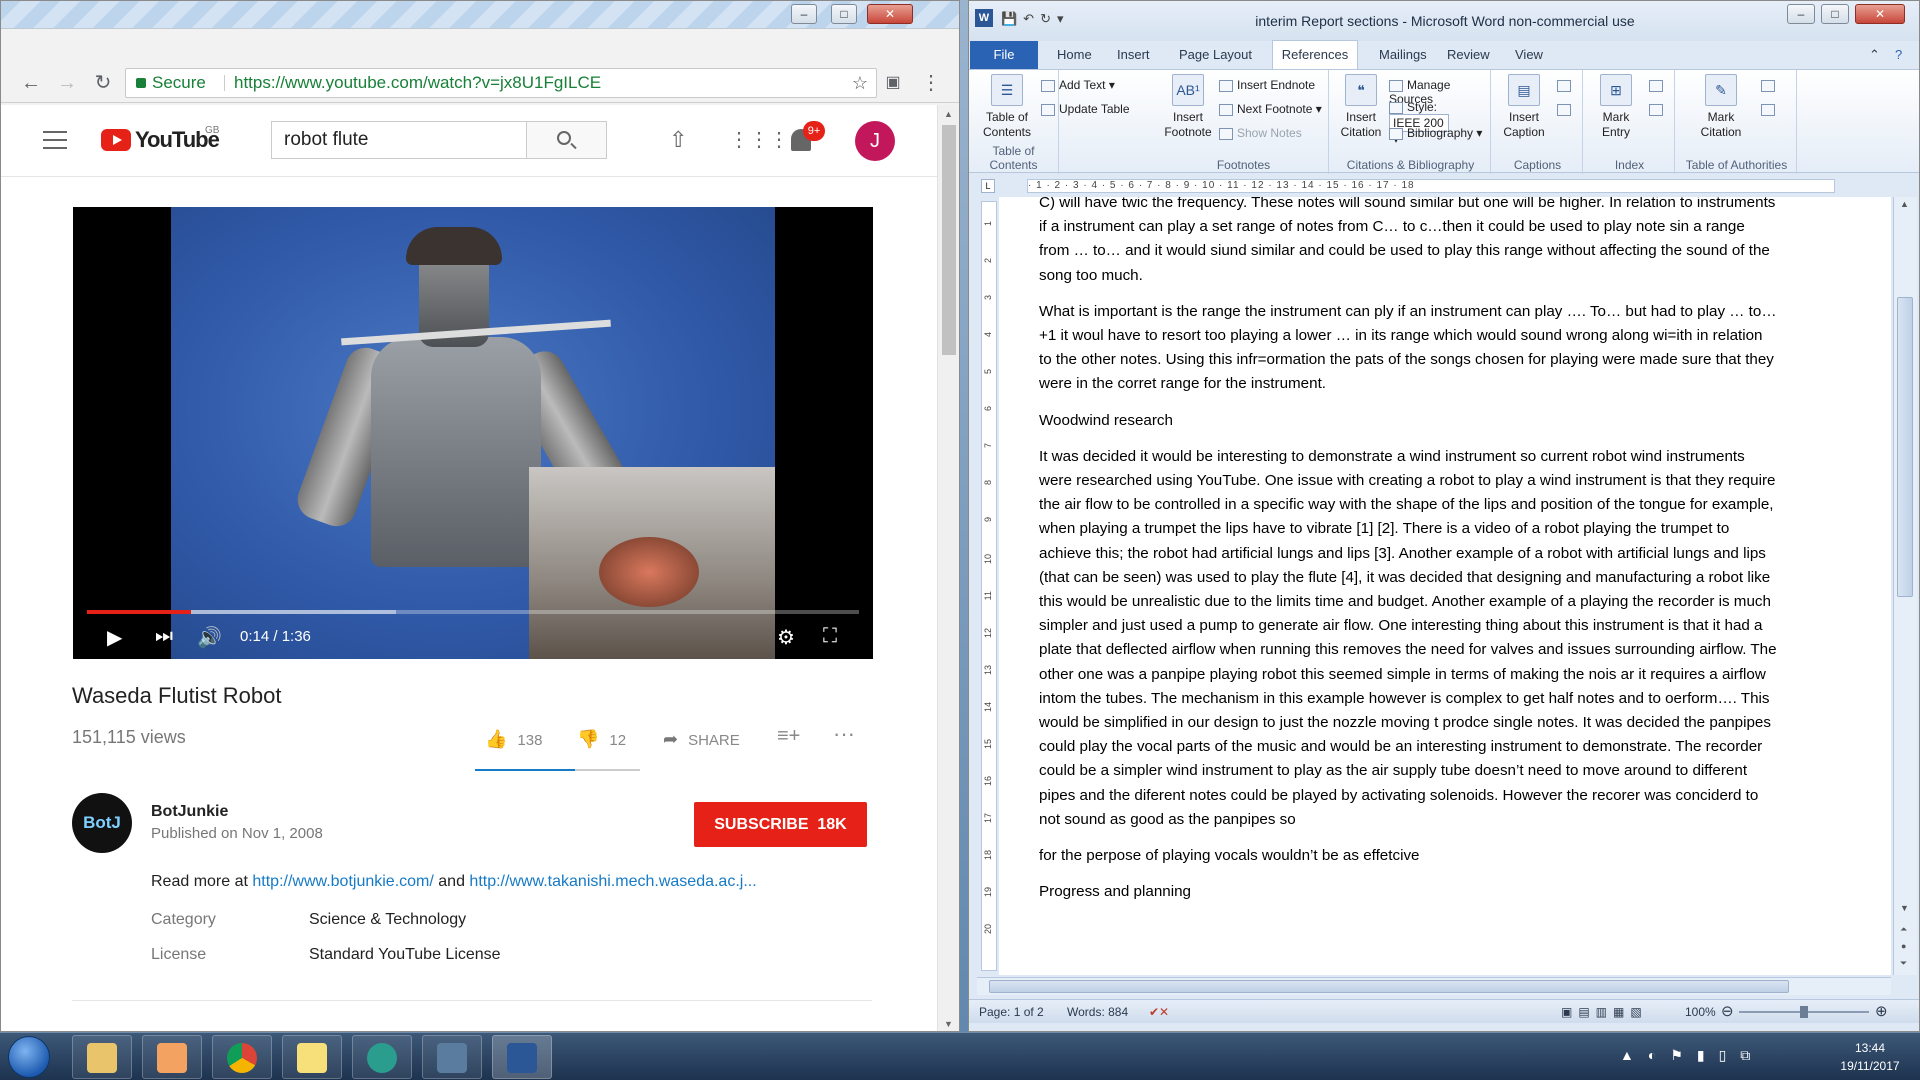 This screenshot has width=1920, height=1080. I want to click on search-button, so click(567, 140).